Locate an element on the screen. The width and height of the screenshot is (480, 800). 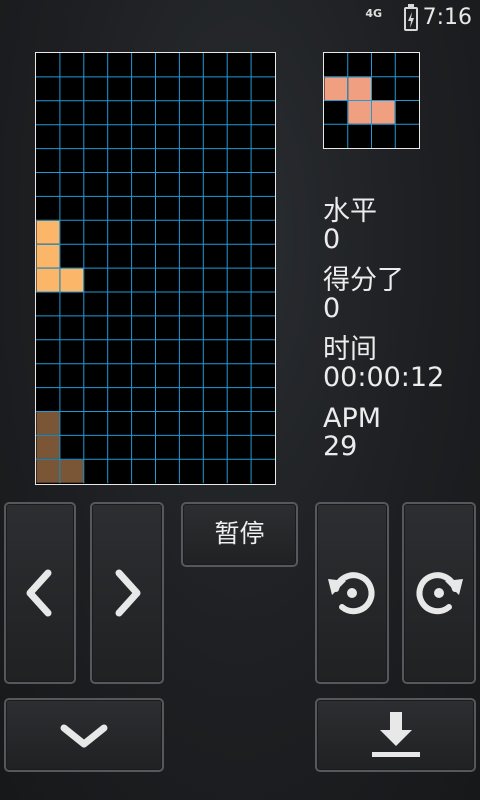
apm-value: 29 is located at coordinates (340, 446).